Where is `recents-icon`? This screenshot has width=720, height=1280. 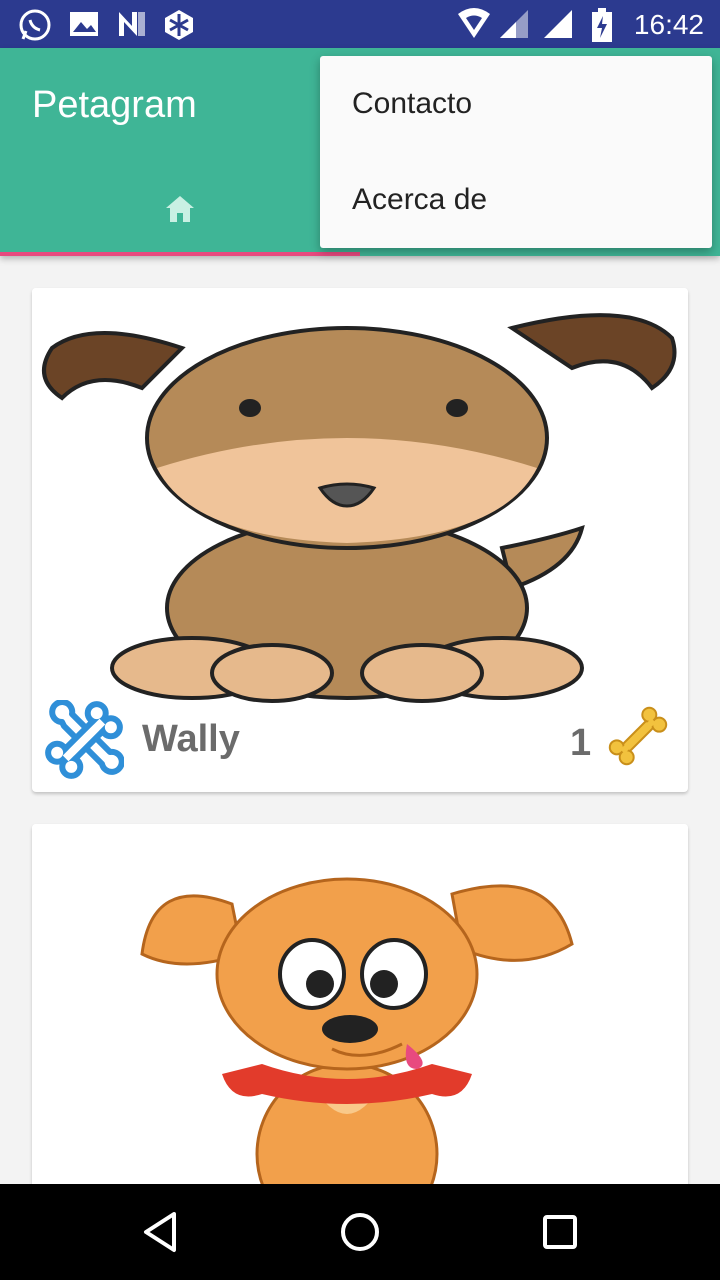
recents-icon is located at coordinates (560, 1232).